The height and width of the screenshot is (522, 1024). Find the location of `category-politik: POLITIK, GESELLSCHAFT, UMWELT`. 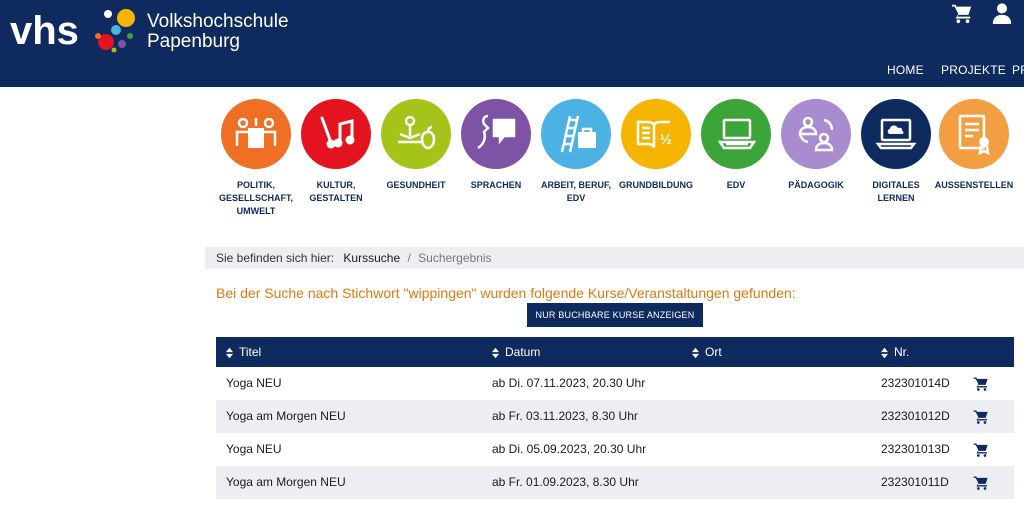

category-politik: POLITIK, GESELLSCHAFT, UMWELT is located at coordinates (256, 158).